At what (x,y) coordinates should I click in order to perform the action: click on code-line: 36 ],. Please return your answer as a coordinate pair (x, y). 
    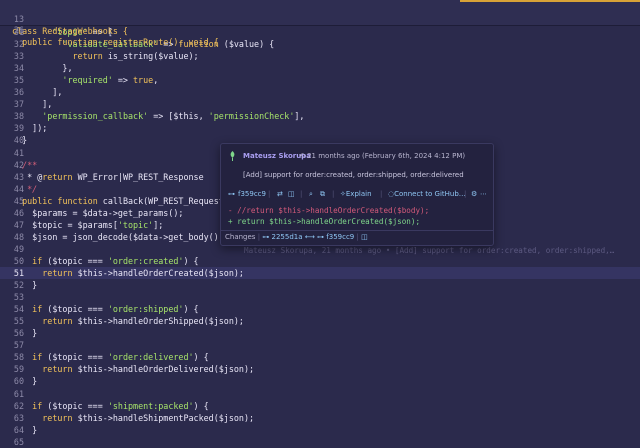
    Looking at the image, I should click on (320, 92).